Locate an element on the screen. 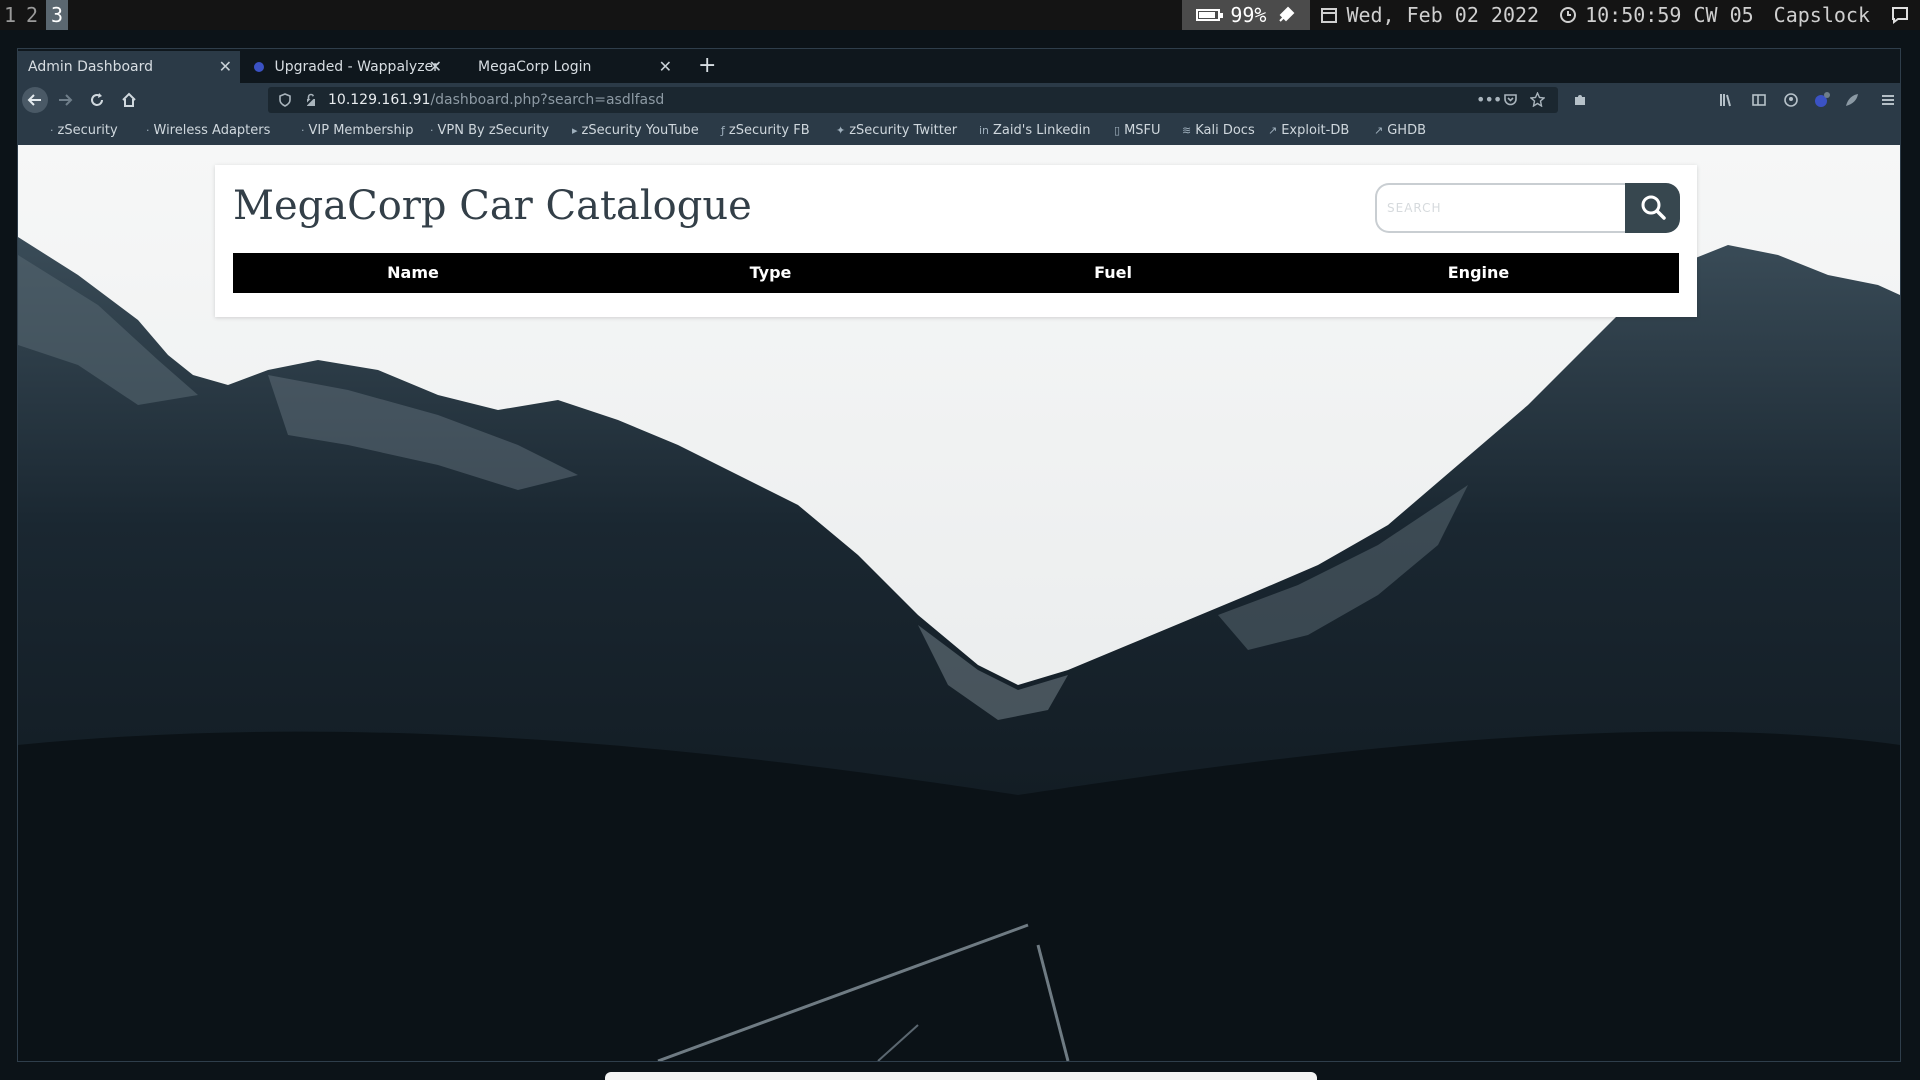 This screenshot has width=1920, height=1080. bookmark-wireless-adapters: · Wireless Adapters is located at coordinates (208, 131).